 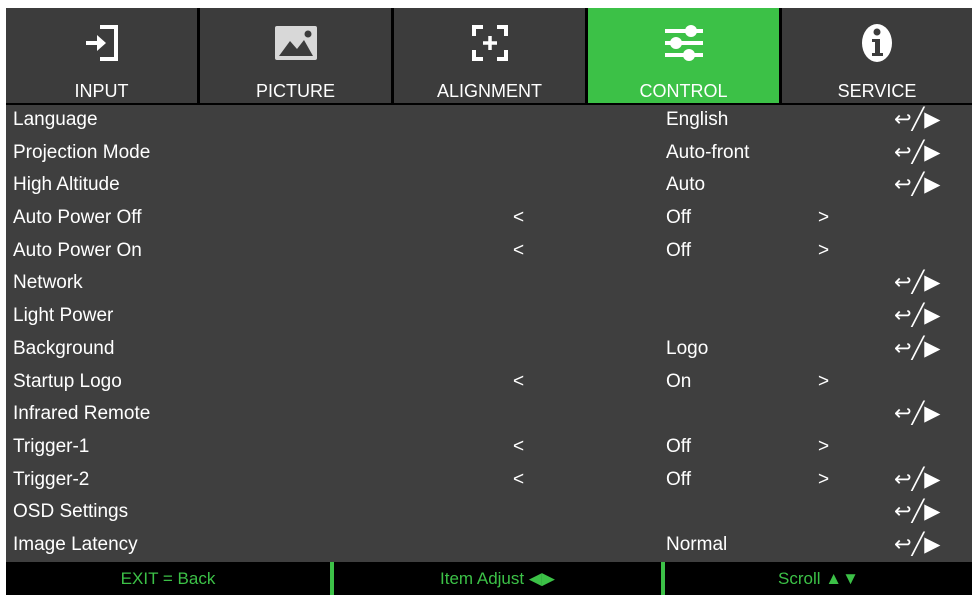 What do you see at coordinates (697, 119) in the screenshot?
I see `row-value: English` at bounding box center [697, 119].